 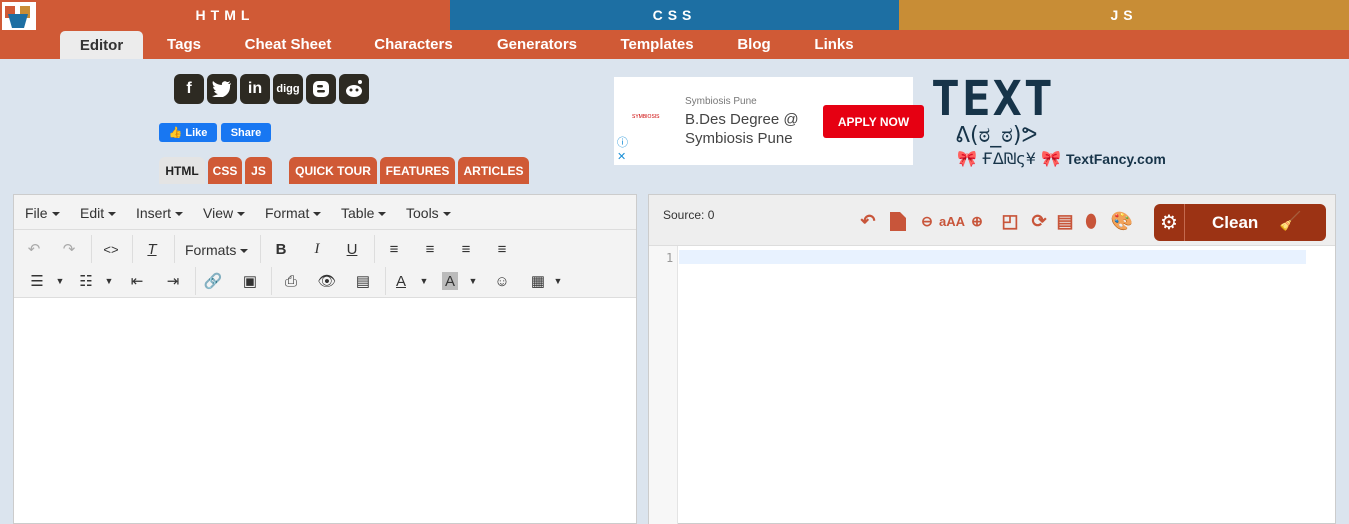 I want to click on source-counter: Source: 0, so click(x=689, y=215).